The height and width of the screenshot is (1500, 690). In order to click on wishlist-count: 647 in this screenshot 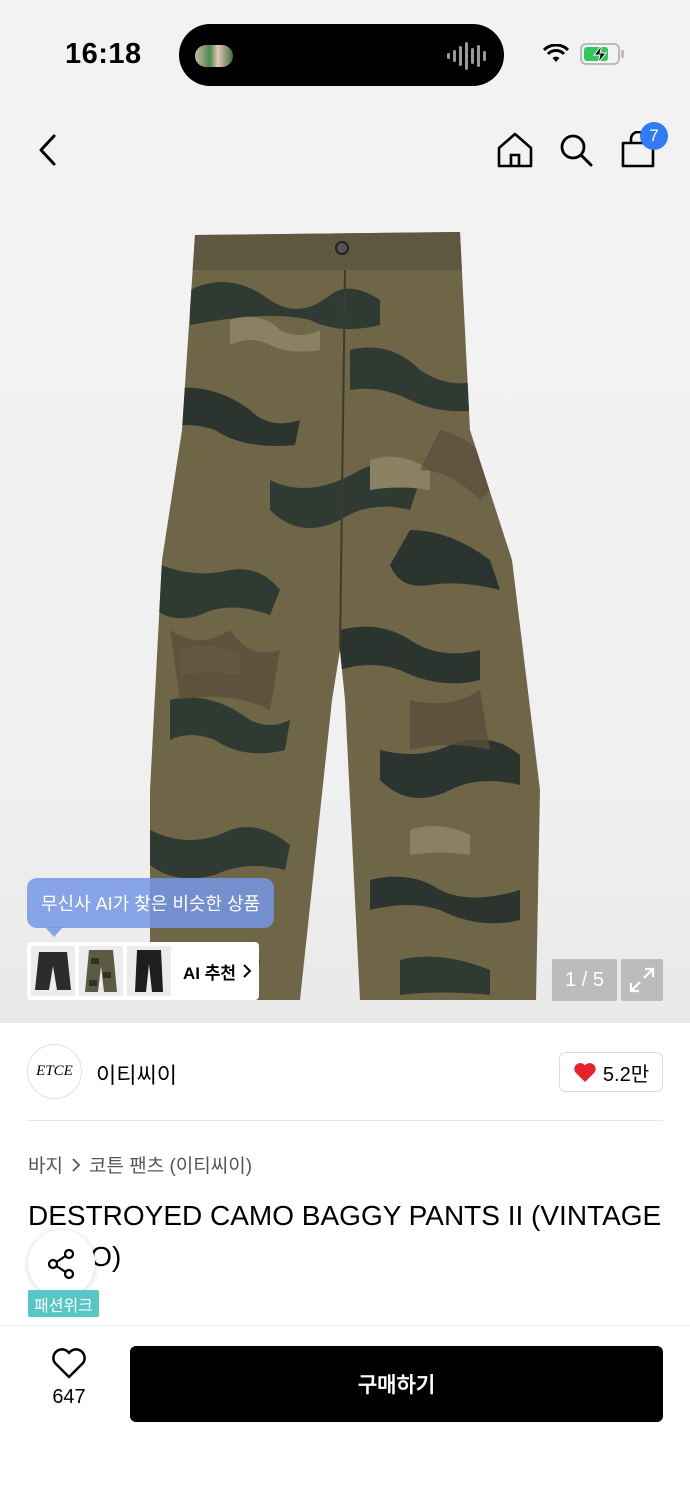, I will do `click(69, 1397)`.